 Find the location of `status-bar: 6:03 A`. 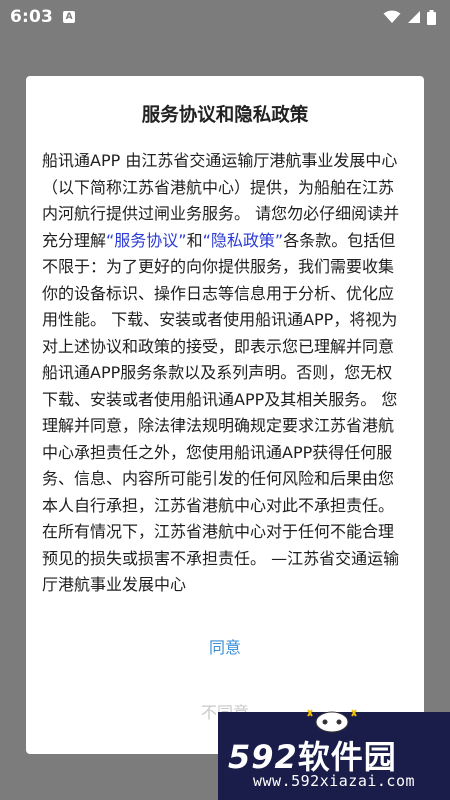

status-bar: 6:03 A is located at coordinates (225, 17).